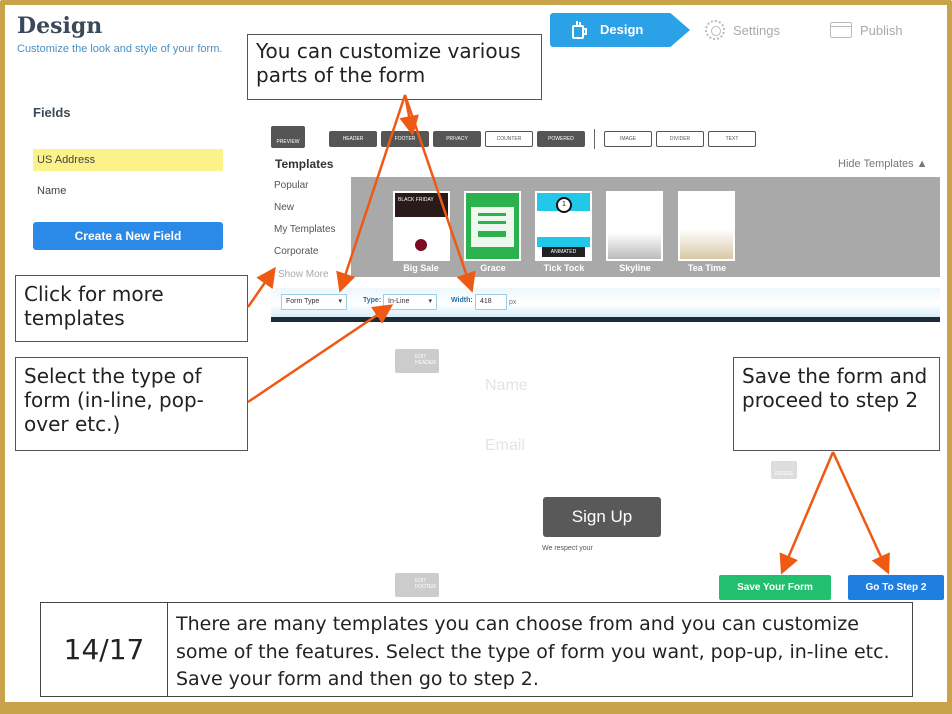  I want to click on fields-heading: Fields, so click(52, 112).